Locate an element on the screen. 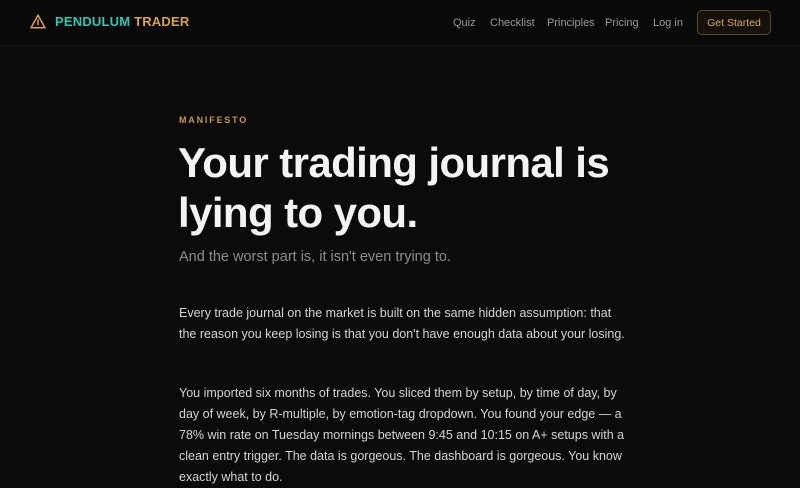 The image size is (800, 488). nav-checklist: Checklist is located at coordinates (512, 23).